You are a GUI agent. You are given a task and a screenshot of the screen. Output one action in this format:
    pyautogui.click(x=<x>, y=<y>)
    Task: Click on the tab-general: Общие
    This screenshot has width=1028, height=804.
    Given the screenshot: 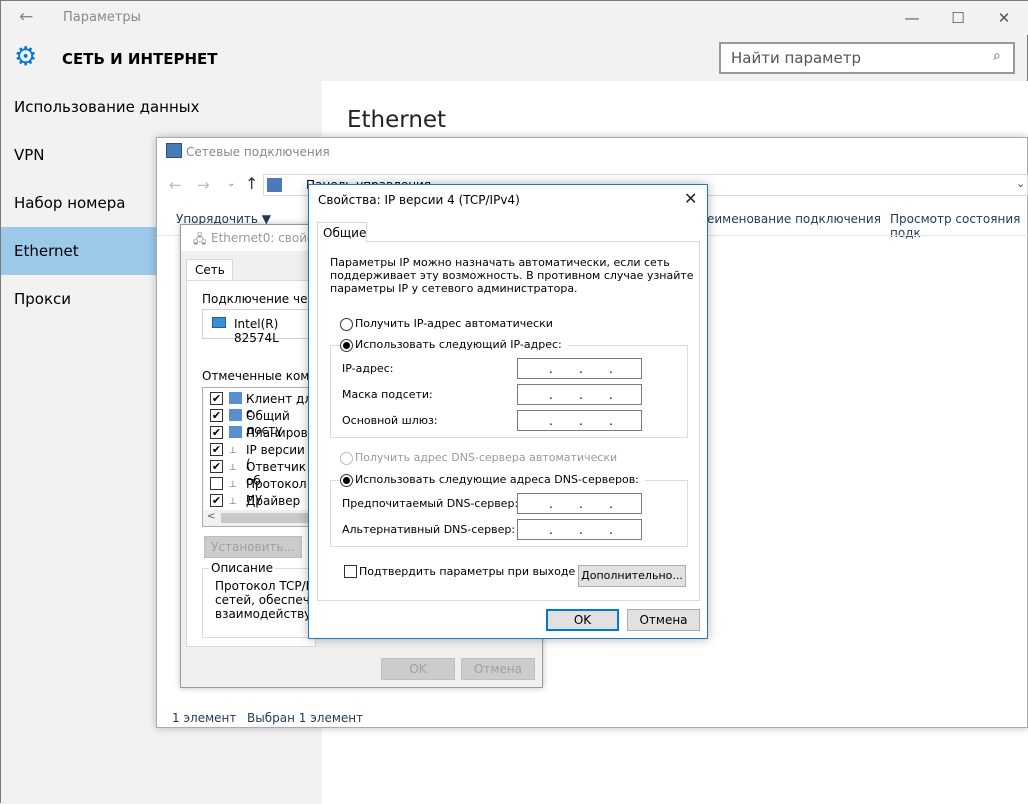 What is the action you would take?
    pyautogui.click(x=342, y=232)
    